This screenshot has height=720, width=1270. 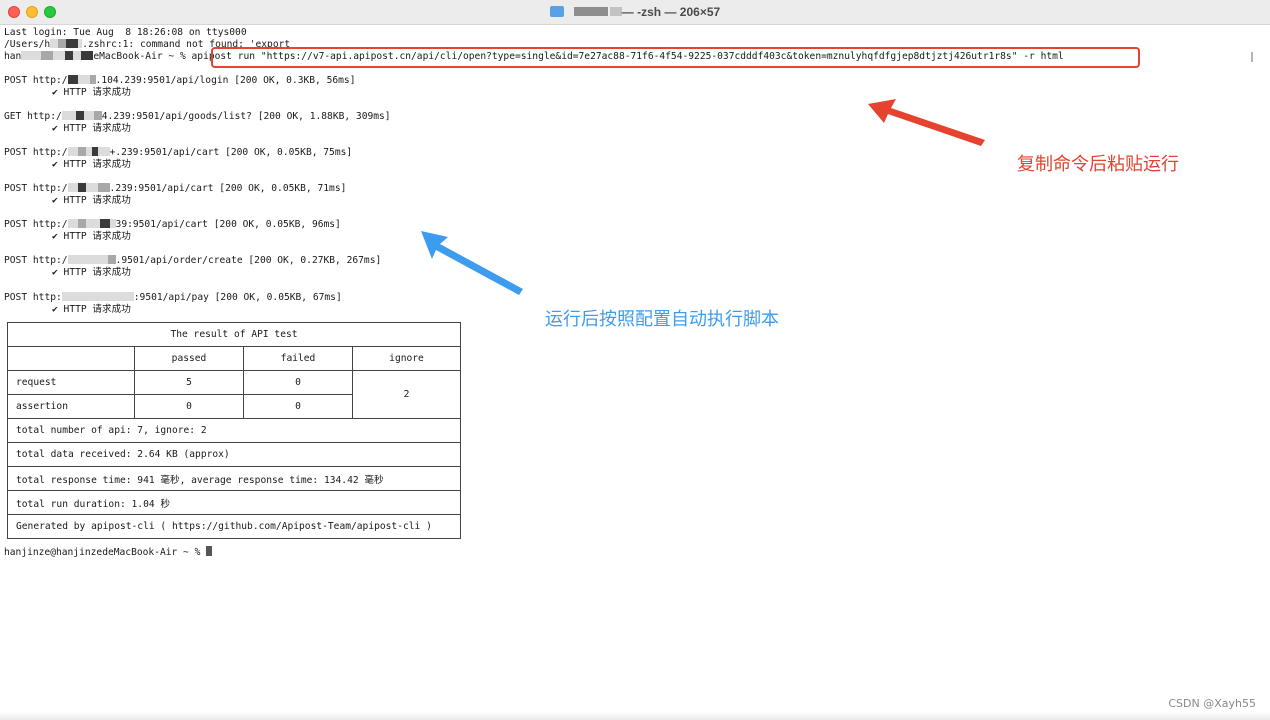 What do you see at coordinates (234, 454) in the screenshot?
I see `summary-row: total data received: 2.64 KB (approx)` at bounding box center [234, 454].